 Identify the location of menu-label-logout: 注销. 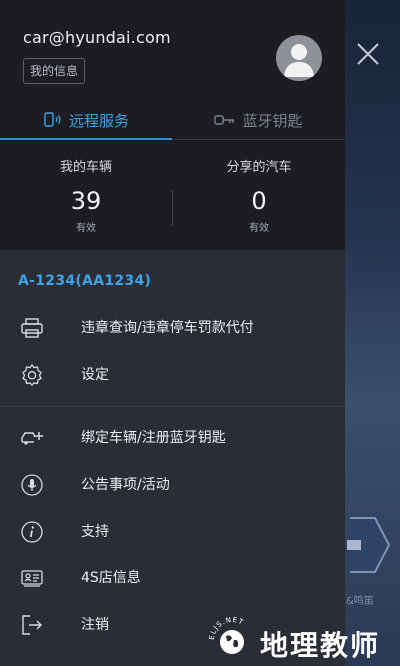
(95, 625).